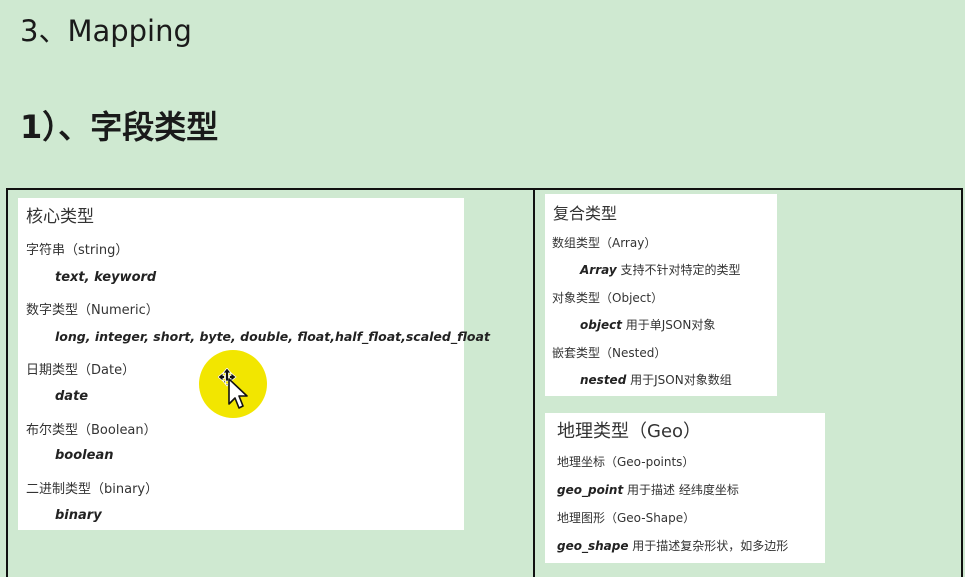  What do you see at coordinates (81, 370) in the screenshot?
I see `core-row-label: 日期类型（Date）` at bounding box center [81, 370].